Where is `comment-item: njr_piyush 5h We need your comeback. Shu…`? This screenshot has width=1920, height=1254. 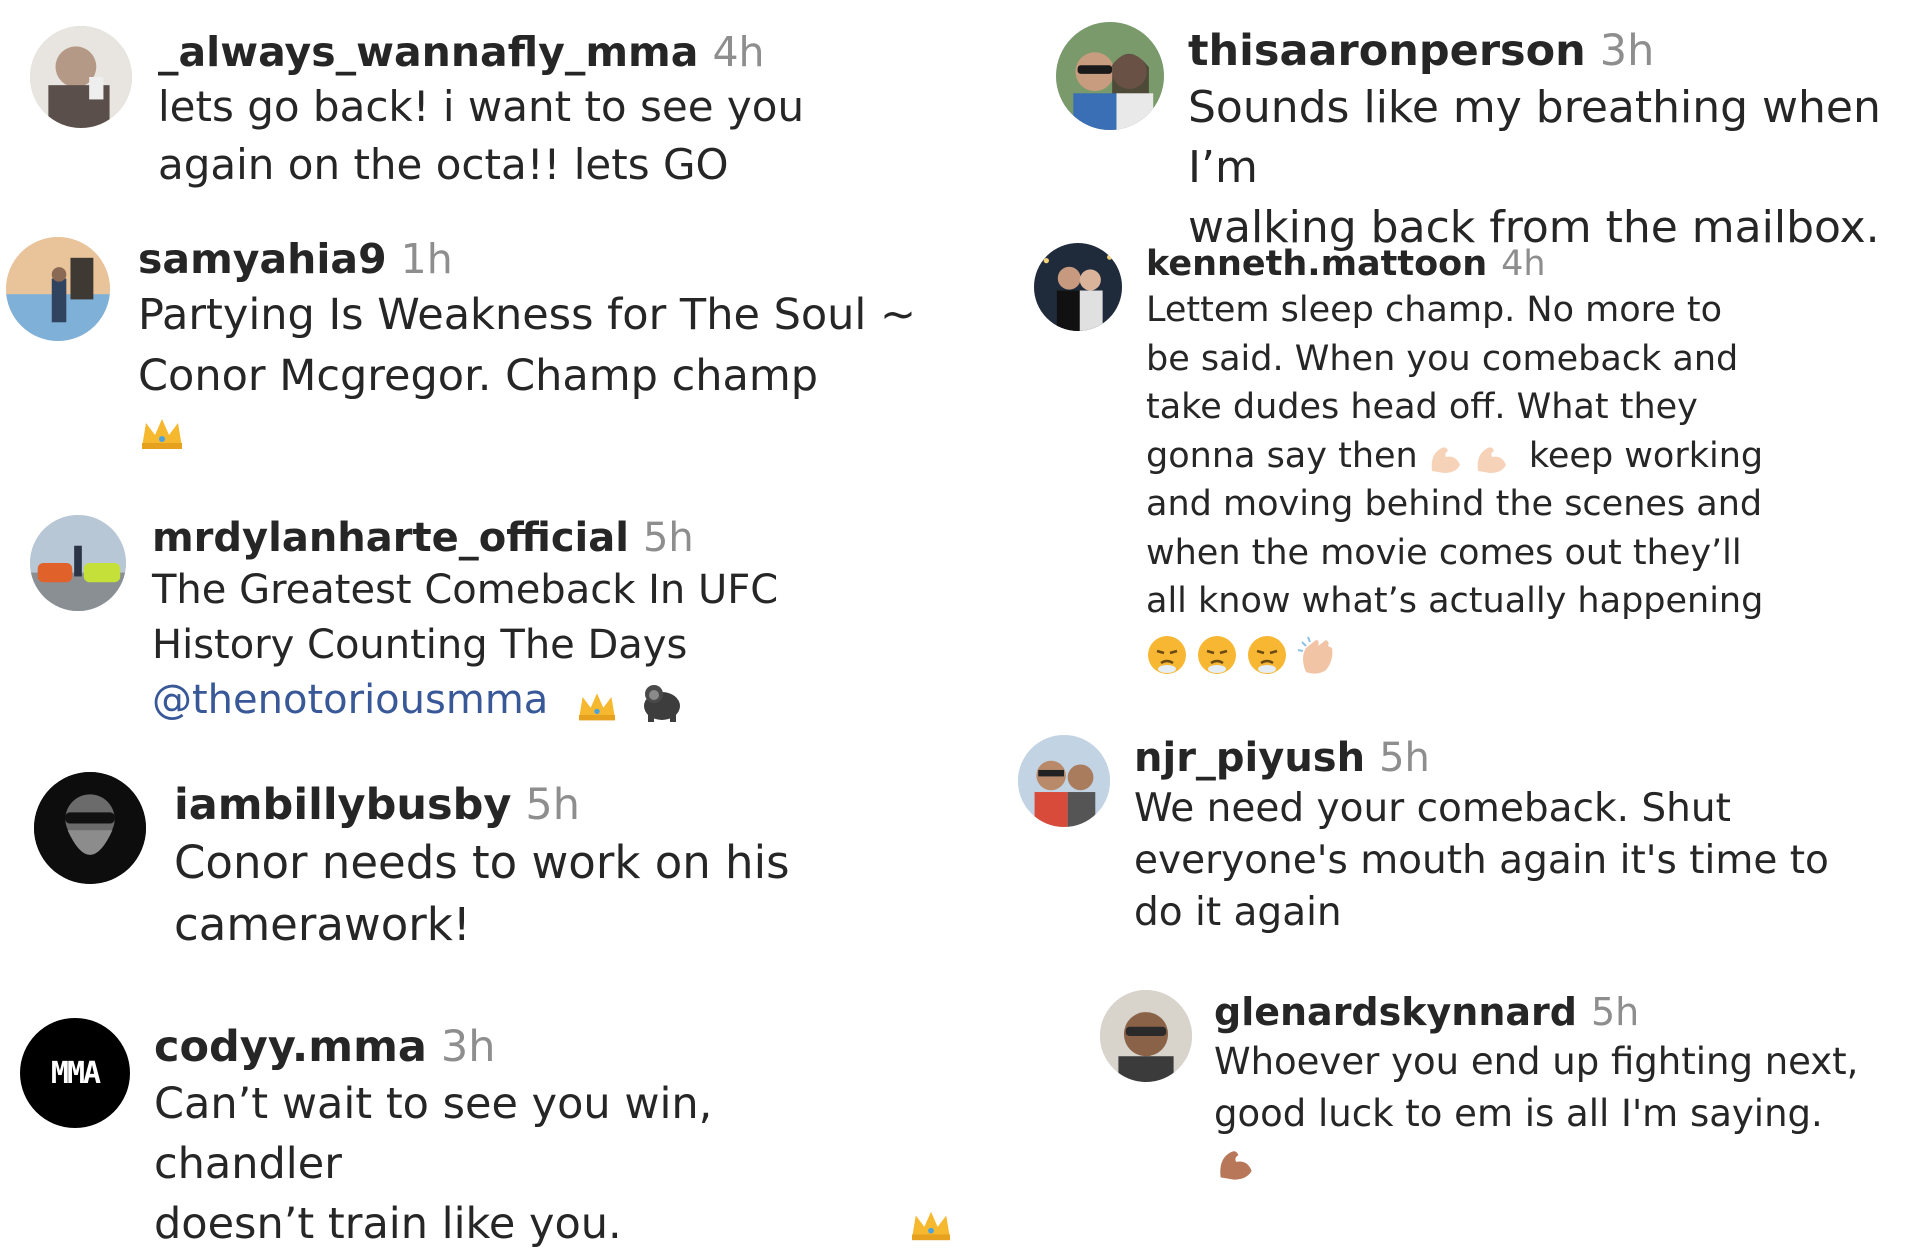 comment-item: njr_piyush 5h We need your comeback. Shu… is located at coordinates (1465, 847).